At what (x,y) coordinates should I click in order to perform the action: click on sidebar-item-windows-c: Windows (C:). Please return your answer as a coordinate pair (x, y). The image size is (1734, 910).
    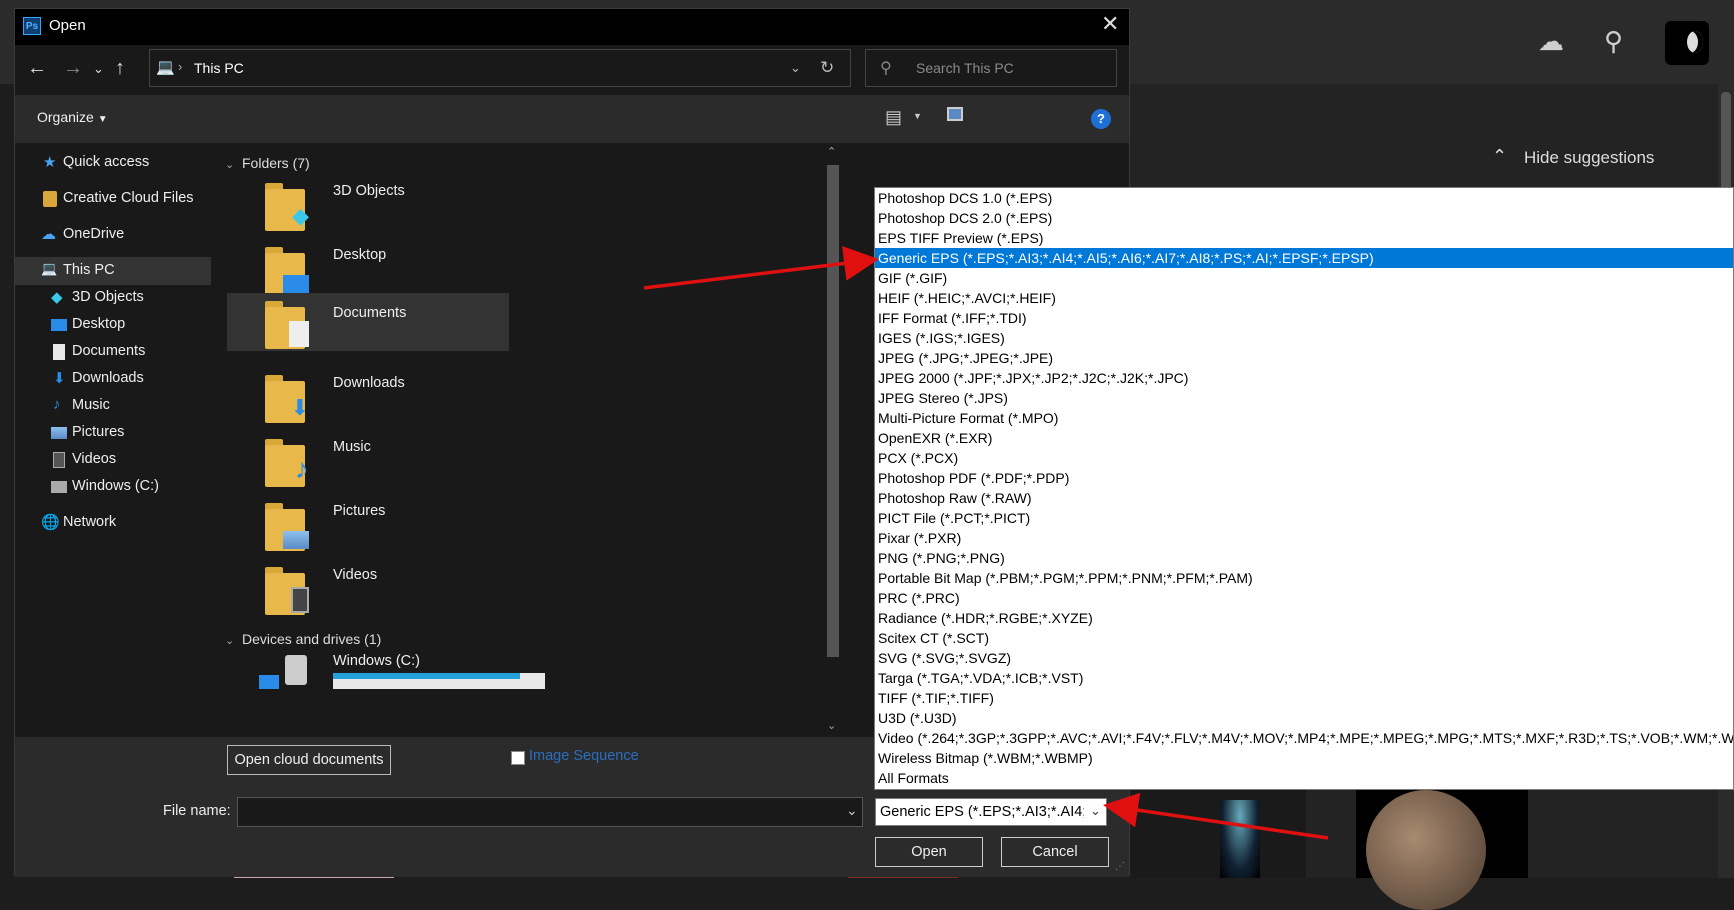
    Looking at the image, I should click on (113, 487).